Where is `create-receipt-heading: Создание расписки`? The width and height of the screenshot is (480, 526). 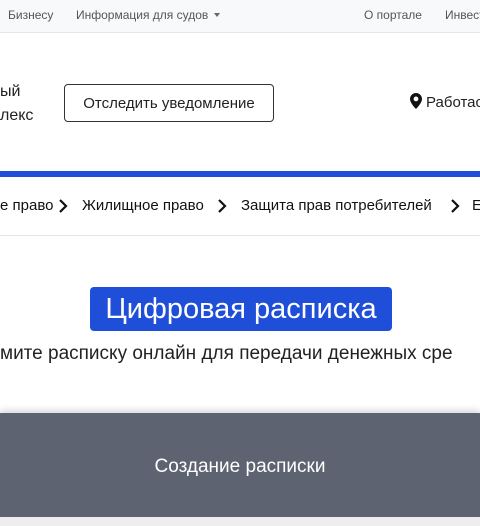
create-receipt-heading: Создание расписки is located at coordinates (240, 466).